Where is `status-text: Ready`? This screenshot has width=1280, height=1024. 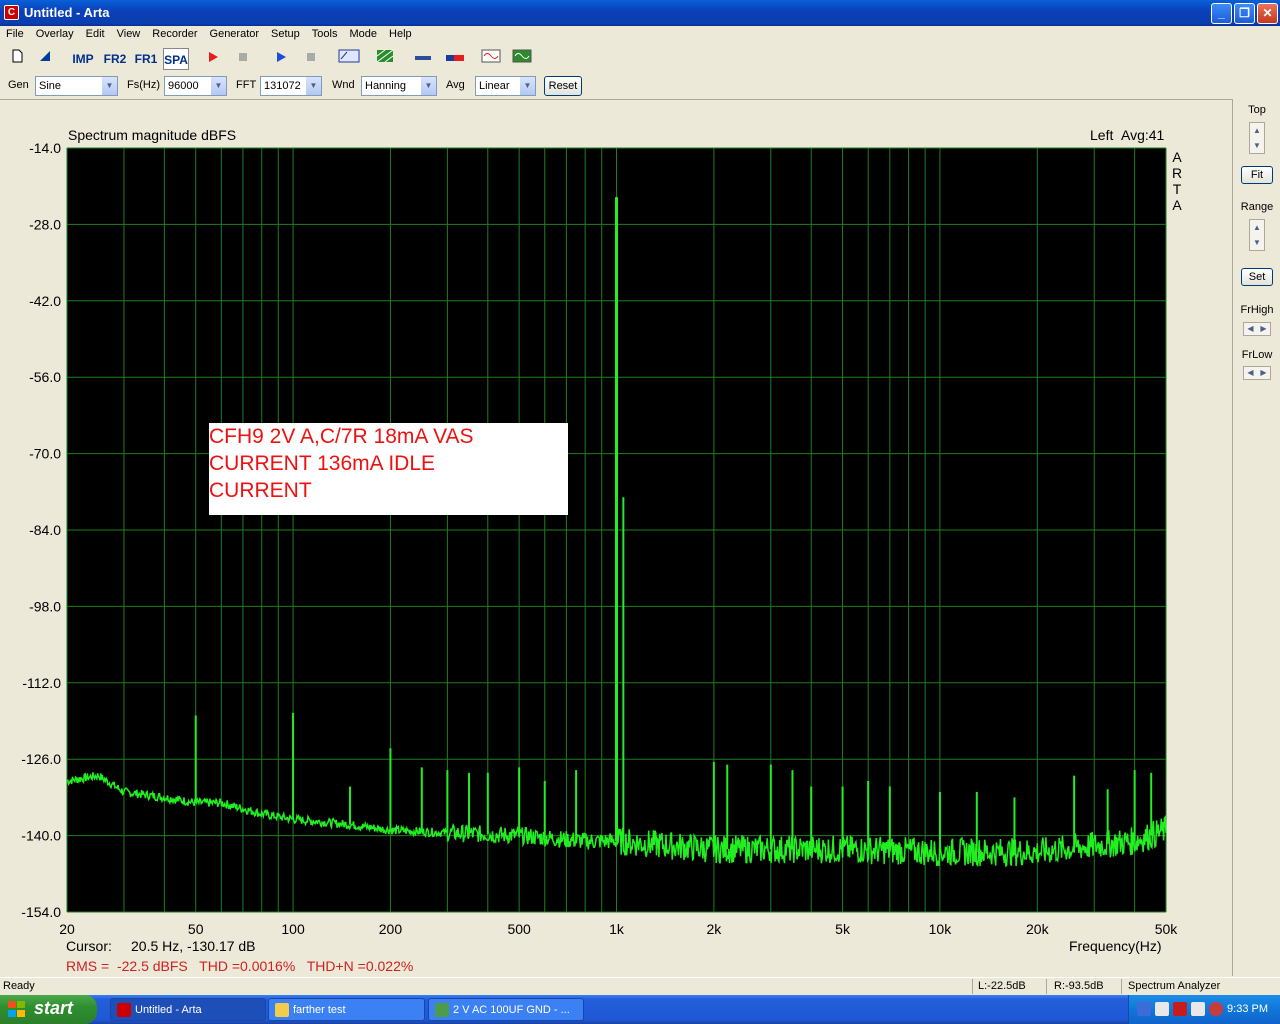
status-text: Ready is located at coordinates (19, 986).